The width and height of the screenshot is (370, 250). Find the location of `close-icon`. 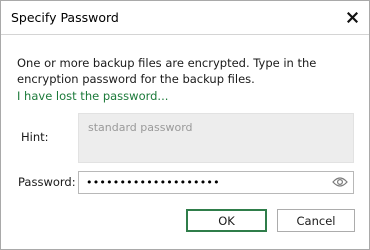

close-icon is located at coordinates (352, 17).